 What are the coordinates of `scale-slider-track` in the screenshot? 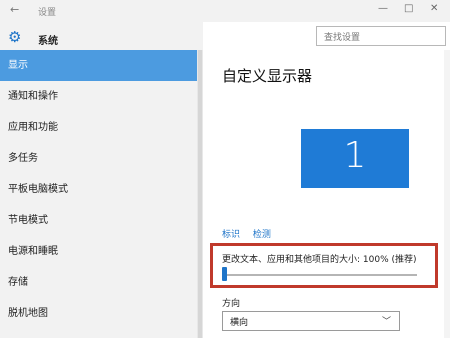 It's located at (319, 275).